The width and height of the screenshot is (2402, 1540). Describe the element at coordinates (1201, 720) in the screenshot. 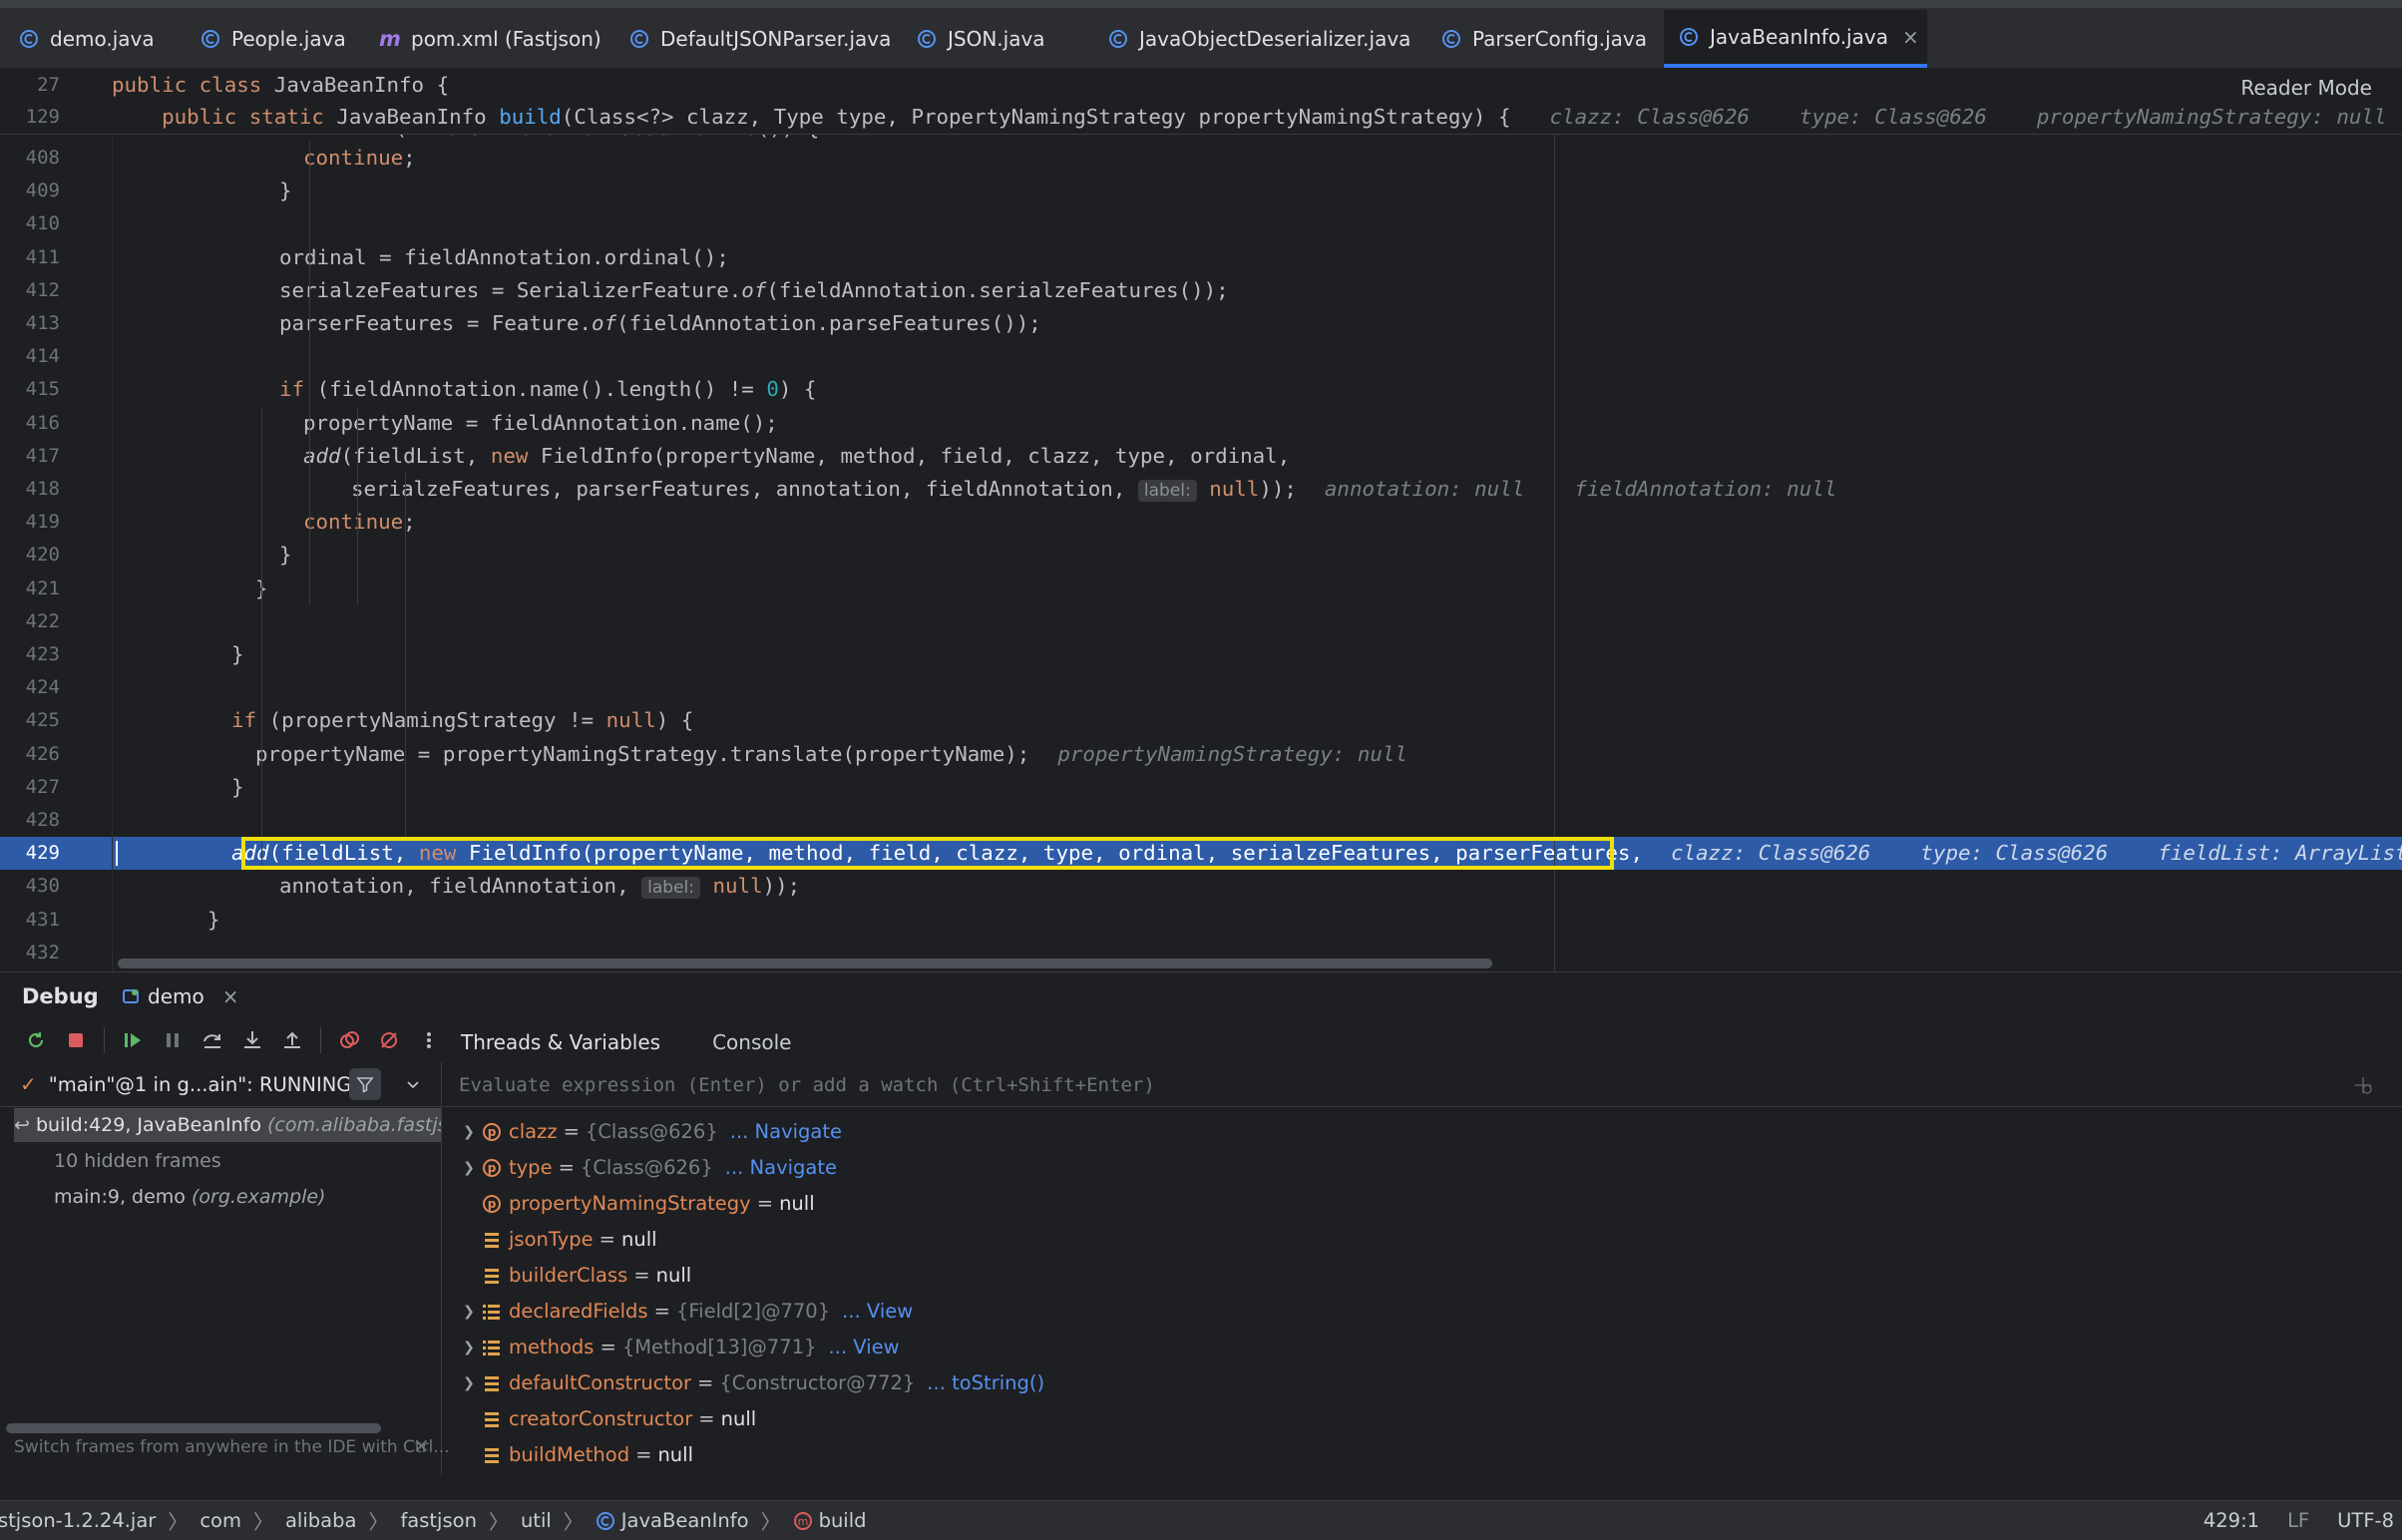

I see `code-line: 425 if (propertyNamingStrategy != null) {` at that location.